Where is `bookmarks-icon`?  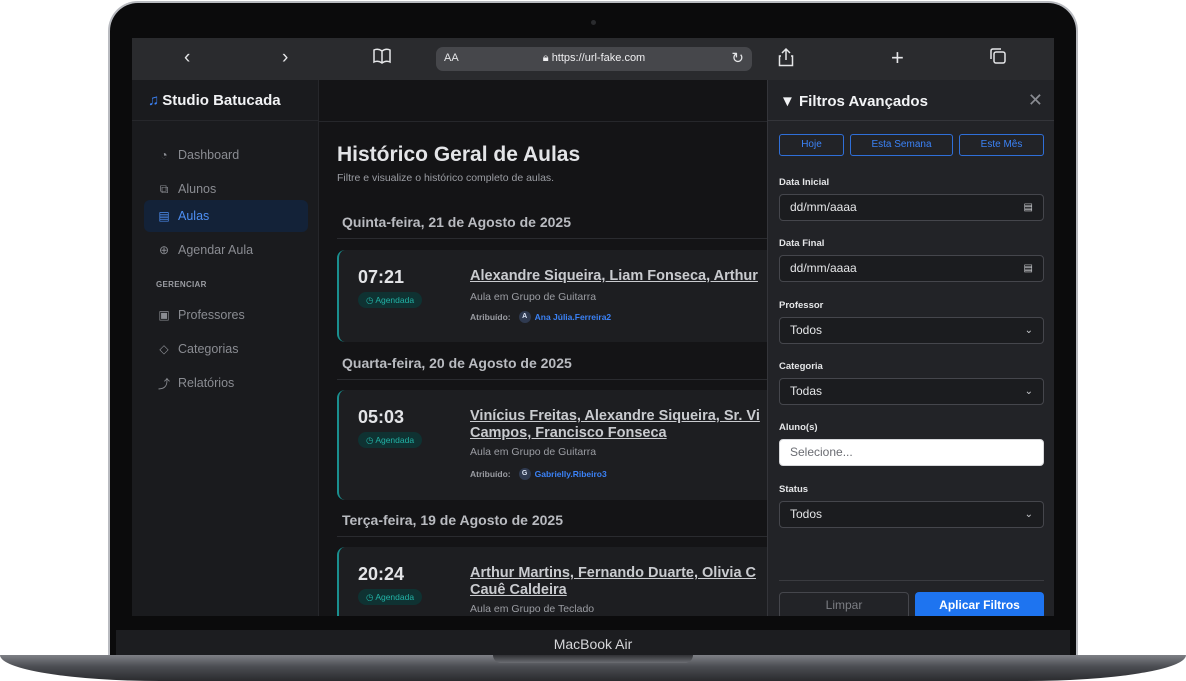
bookmarks-icon is located at coordinates (382, 59).